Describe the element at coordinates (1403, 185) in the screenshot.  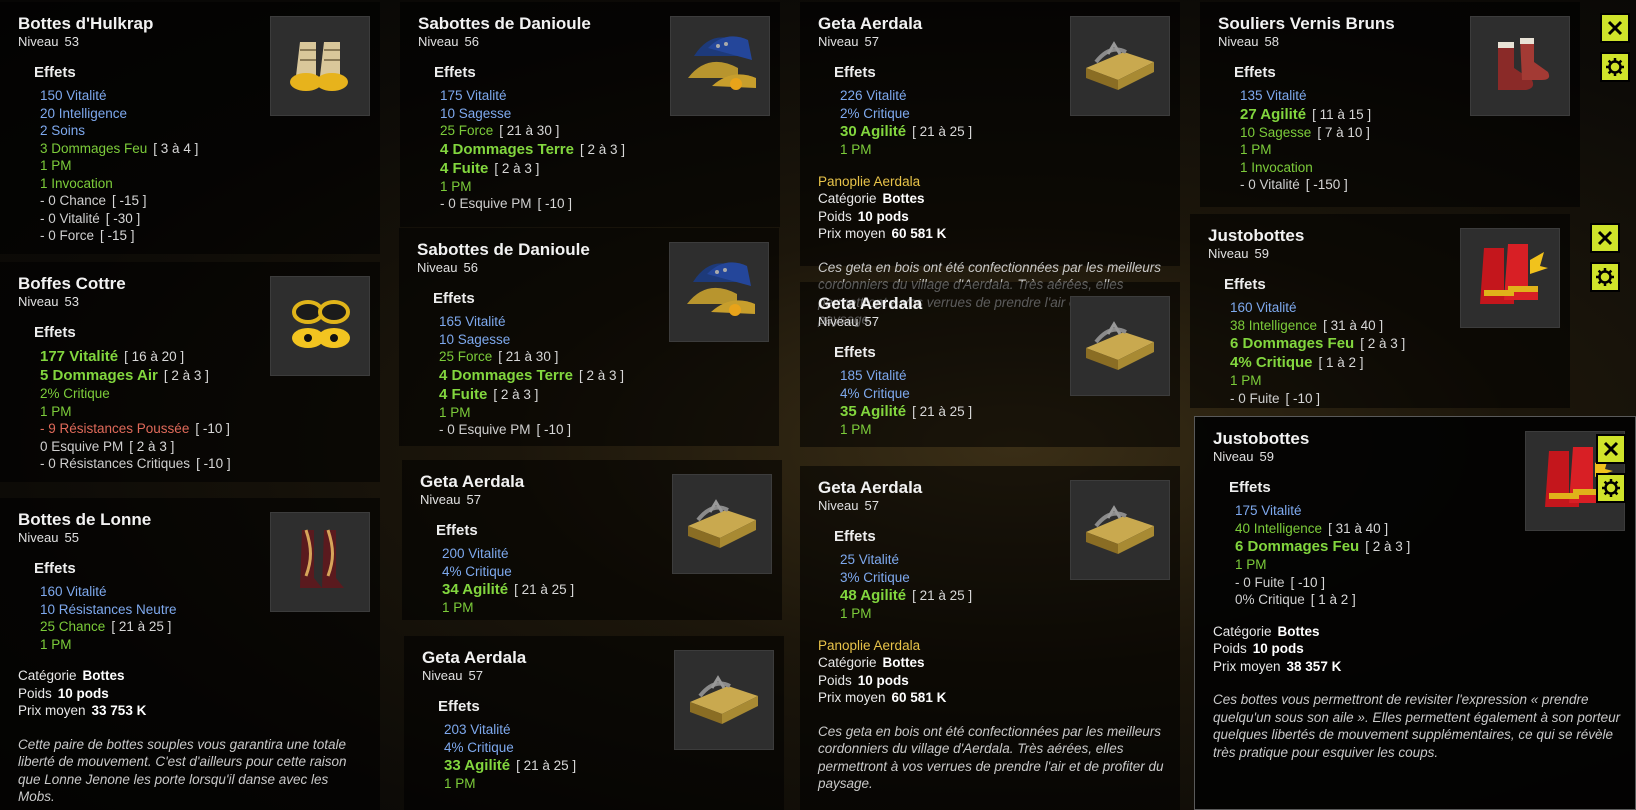
I see `effect-line: - 0 Vitalité [ -150 ]` at that location.